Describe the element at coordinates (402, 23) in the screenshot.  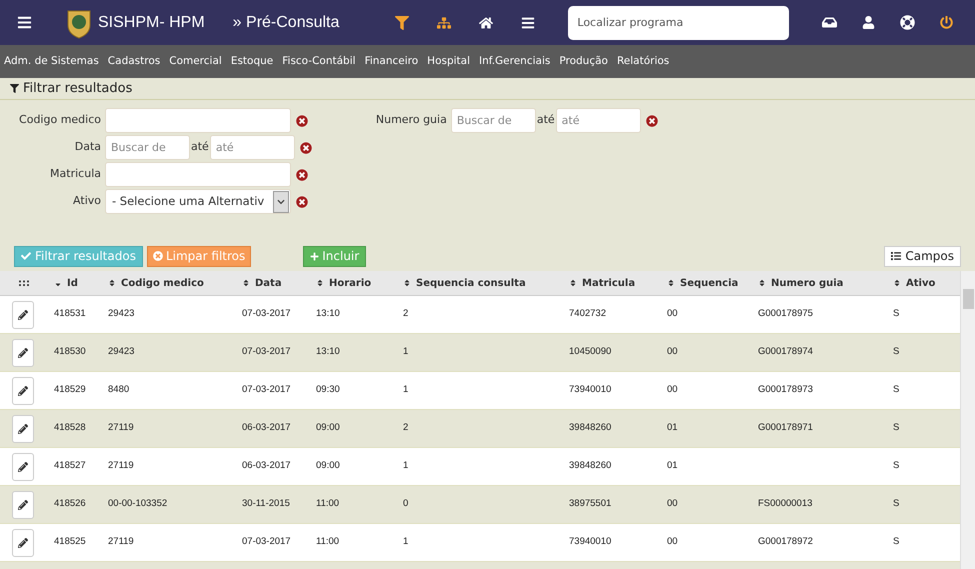
I see `filter-button` at that location.